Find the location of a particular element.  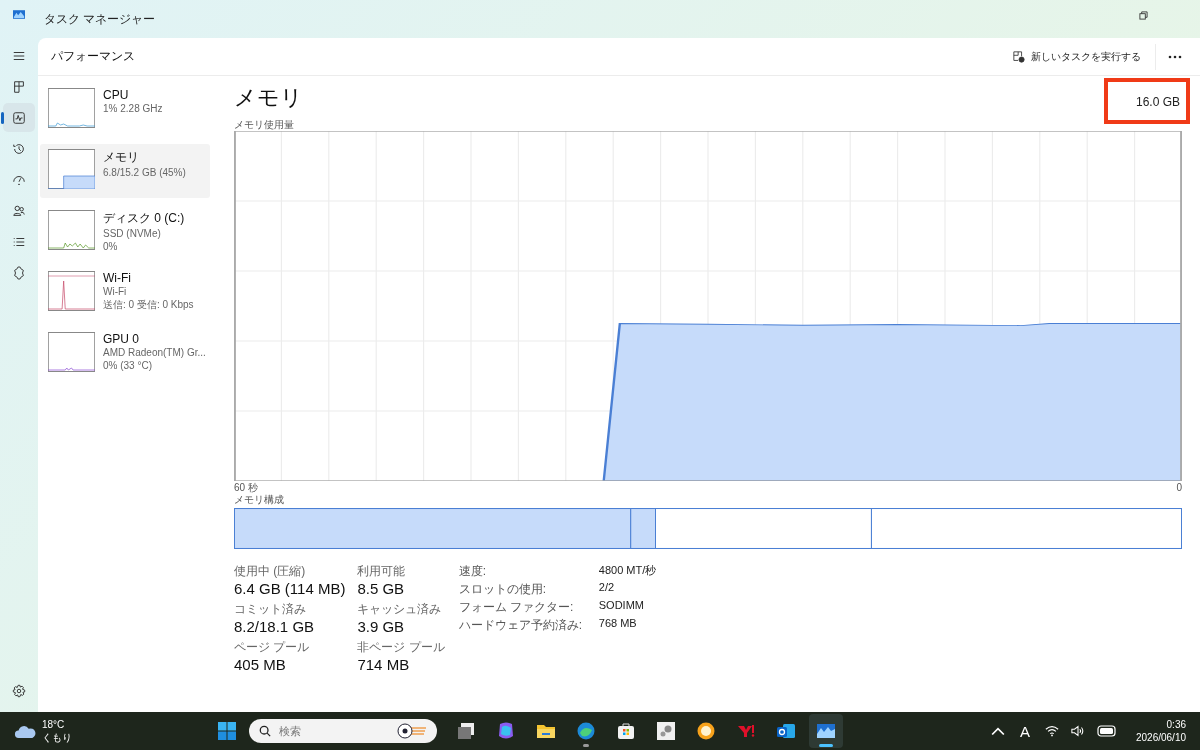

users-icon is located at coordinates (19, 210).